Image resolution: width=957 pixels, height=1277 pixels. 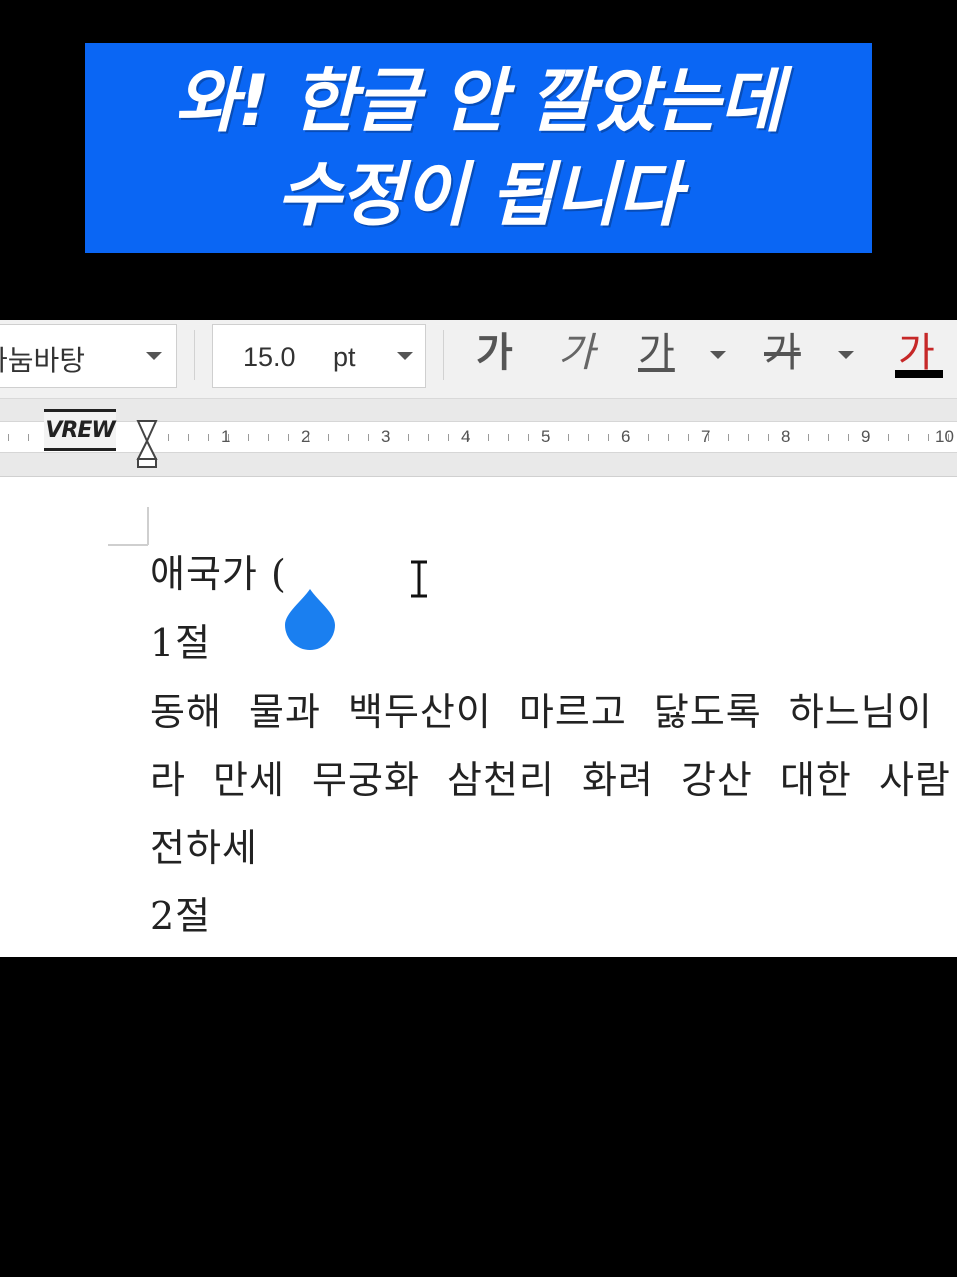 What do you see at coordinates (944, 436) in the screenshot?
I see `ruler-number: 10` at bounding box center [944, 436].